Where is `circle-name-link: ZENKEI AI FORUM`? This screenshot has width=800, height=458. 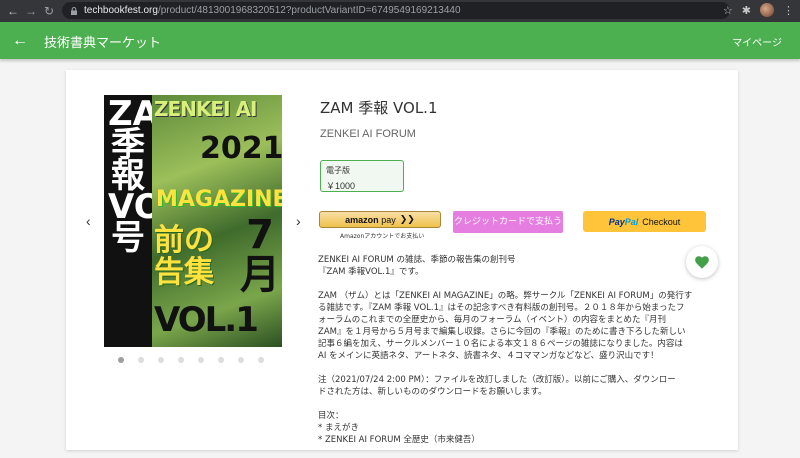
circle-name-link: ZENKEI AI FORUM is located at coordinates (368, 134).